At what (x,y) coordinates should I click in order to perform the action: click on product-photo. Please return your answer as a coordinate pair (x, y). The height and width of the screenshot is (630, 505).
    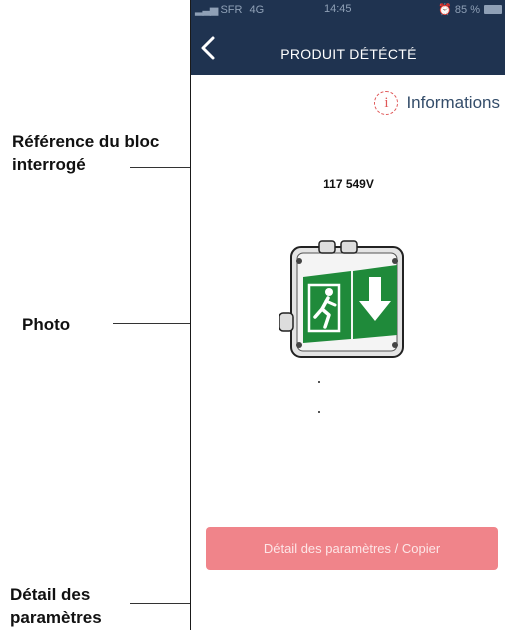
    Looking at the image, I should click on (343, 302).